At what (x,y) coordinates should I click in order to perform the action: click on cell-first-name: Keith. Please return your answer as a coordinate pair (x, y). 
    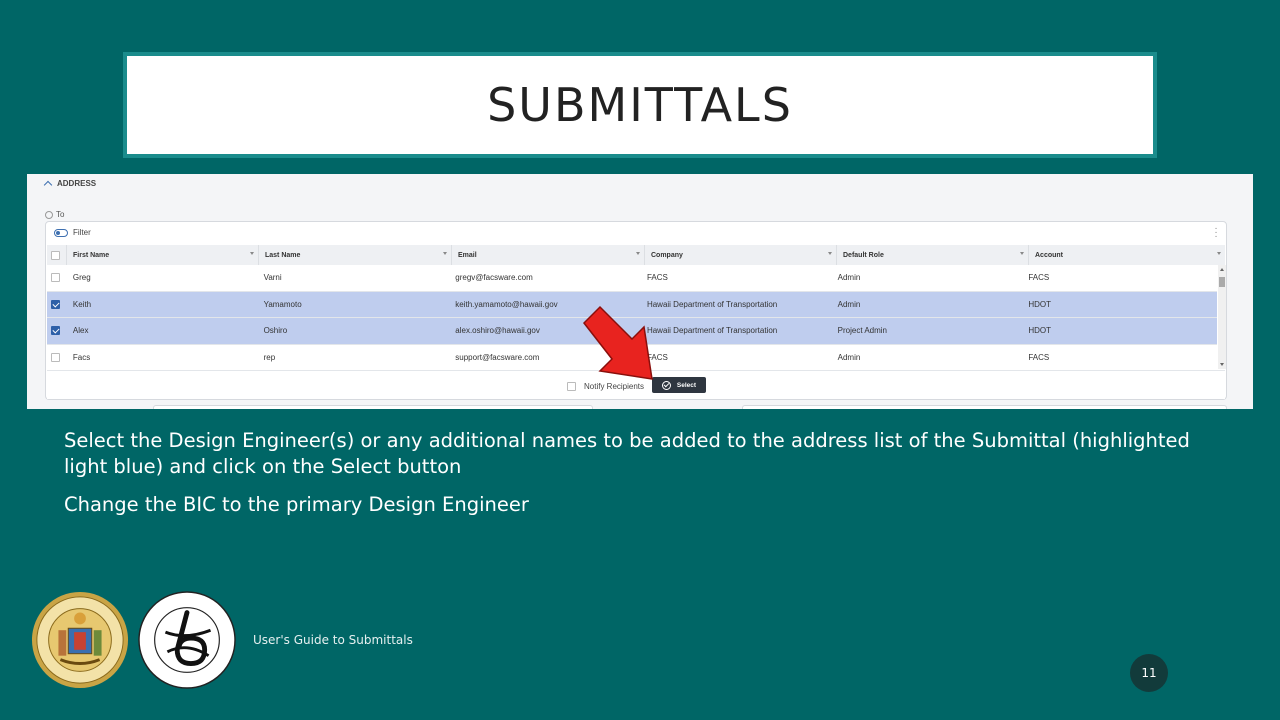
    Looking at the image, I should click on (82, 304).